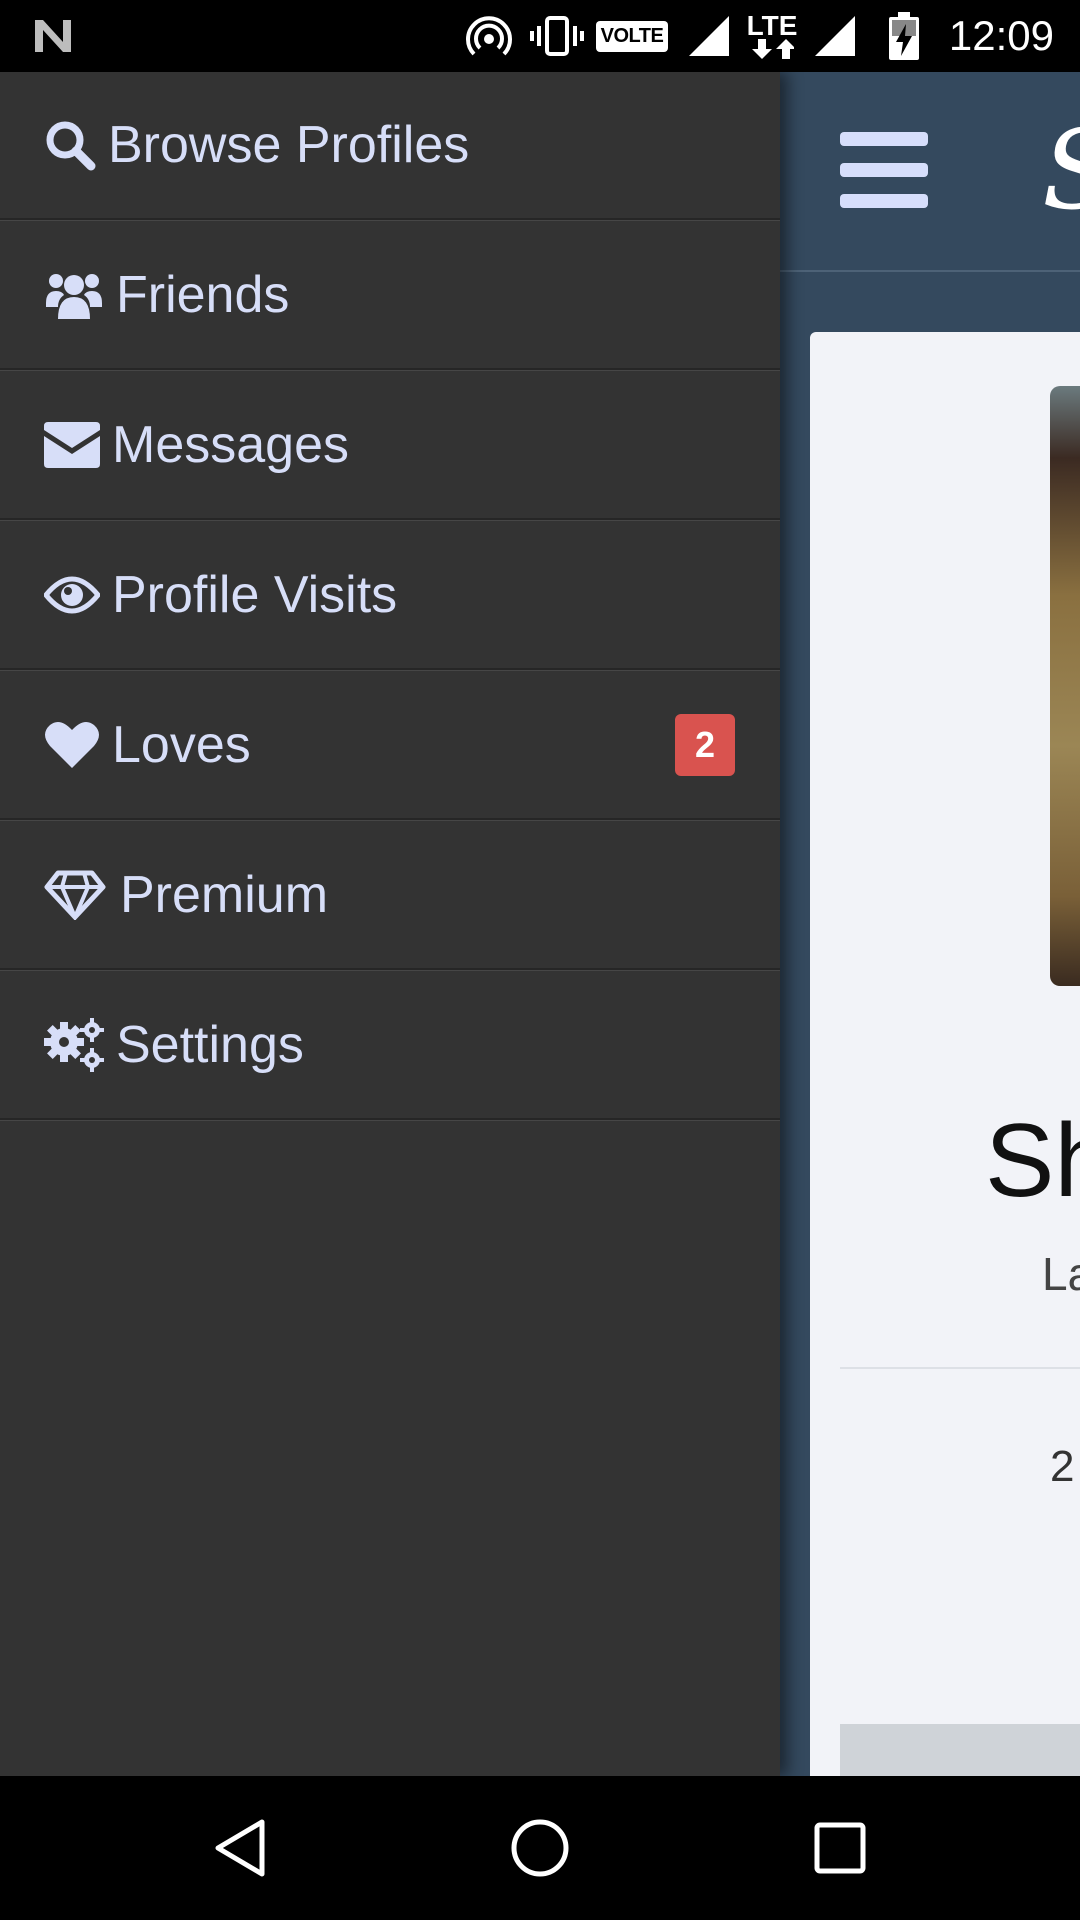  What do you see at coordinates (390, 296) in the screenshot?
I see `drawer-item-friends: Friends` at bounding box center [390, 296].